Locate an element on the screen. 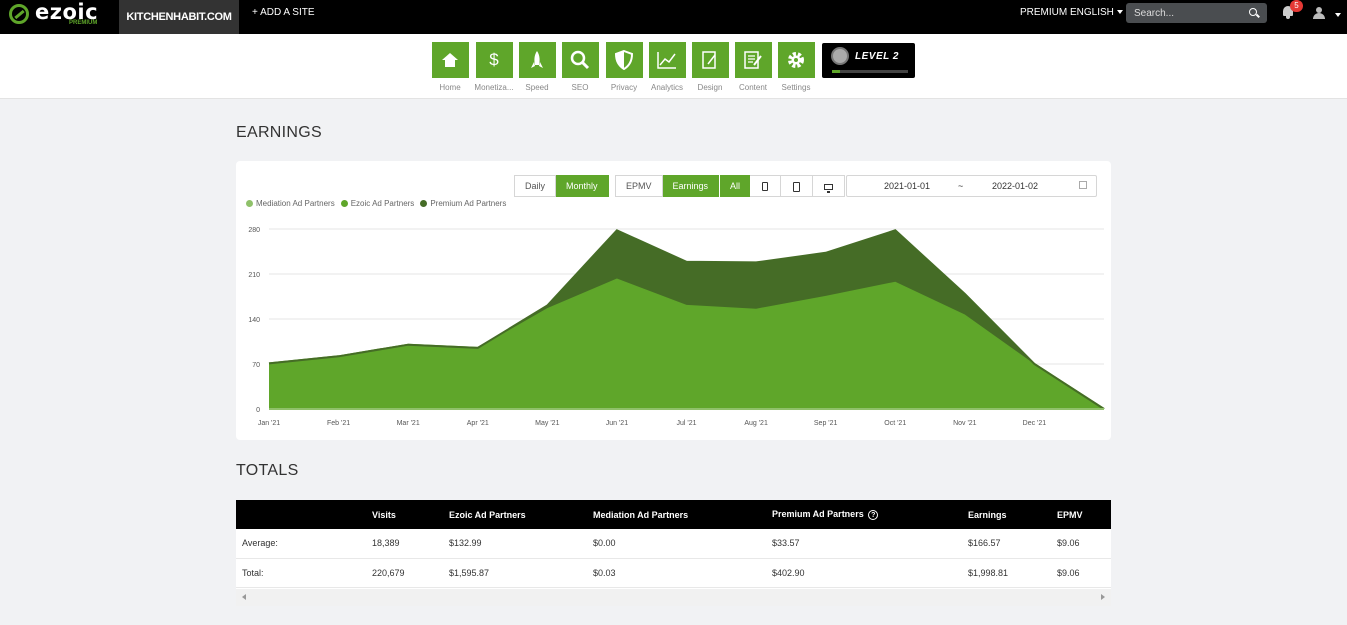 The image size is (1347, 625). nav-label: Settings is located at coordinates (796, 87).